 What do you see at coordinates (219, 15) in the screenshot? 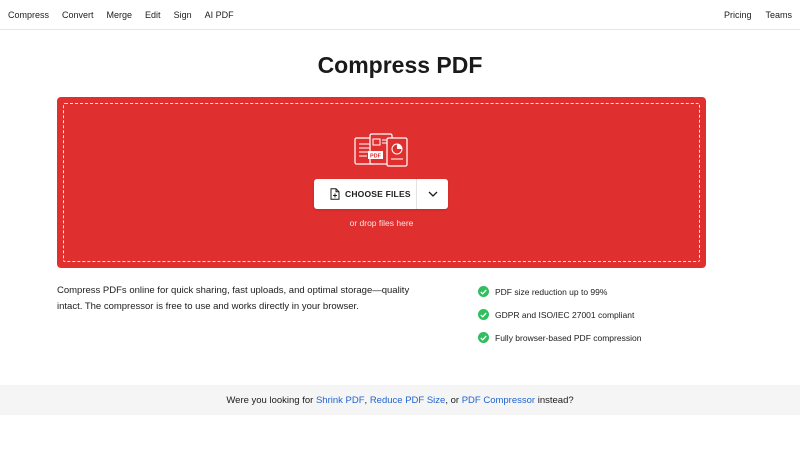
I see `nav-item-ai-pdf: AI PDF` at bounding box center [219, 15].